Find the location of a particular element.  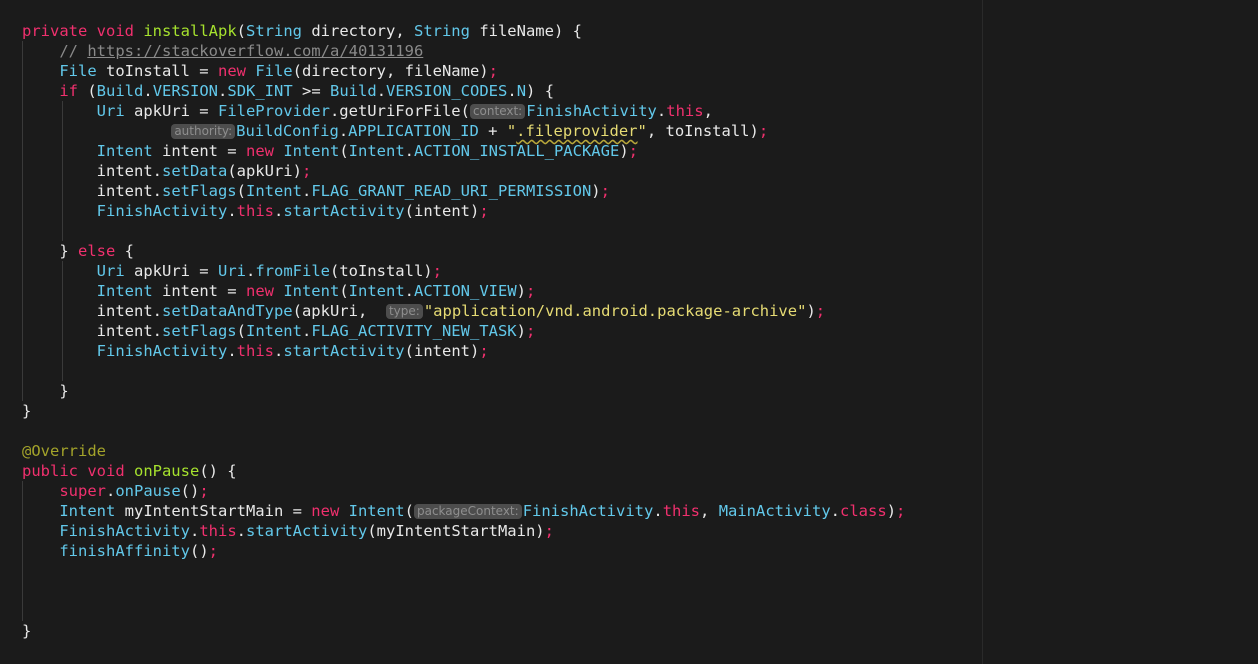

code-token: (myIntentStartMain) is located at coordinates (456, 531).